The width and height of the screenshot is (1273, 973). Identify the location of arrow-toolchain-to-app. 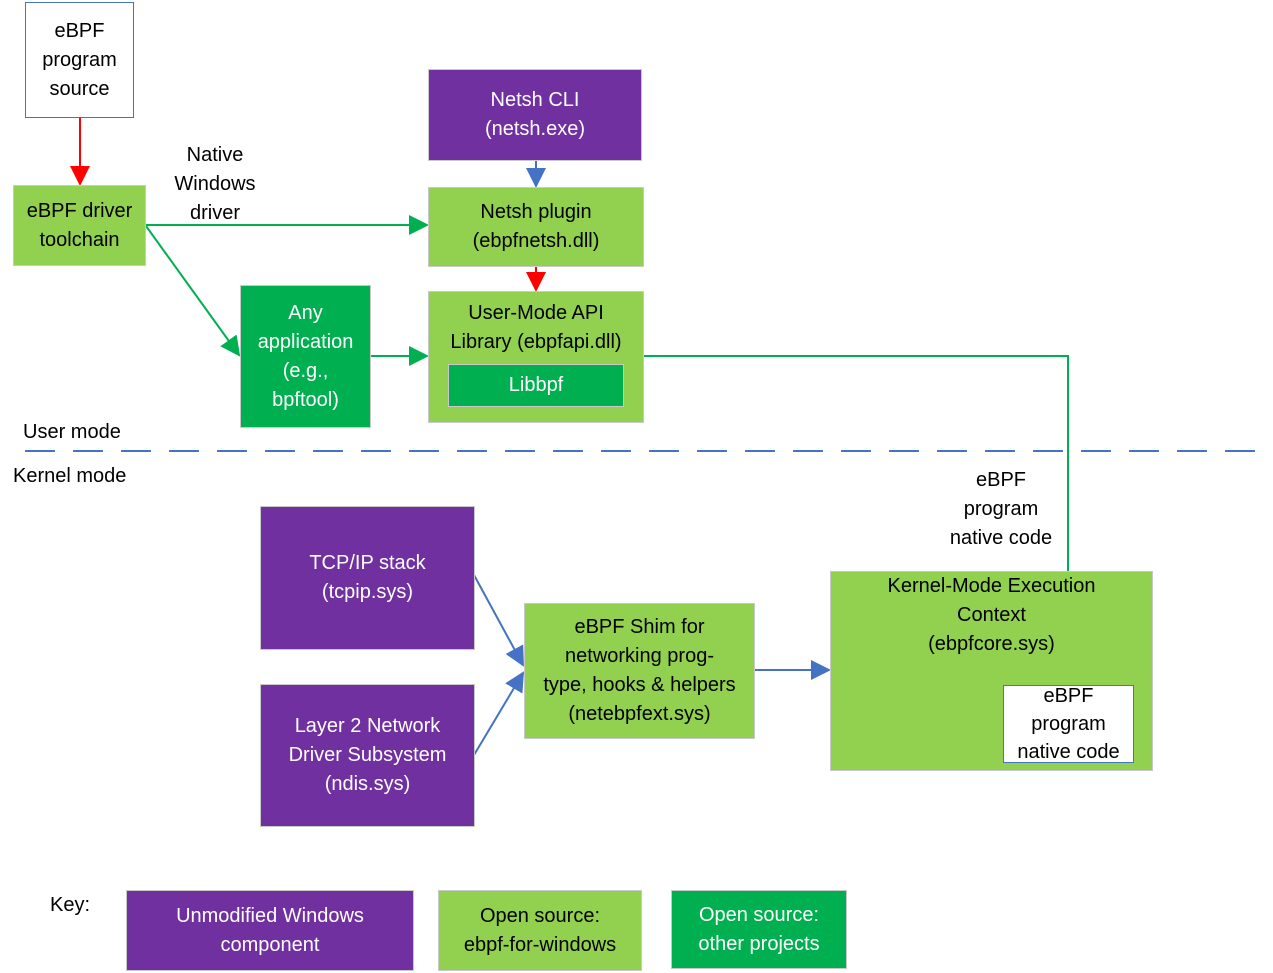
(193, 291).